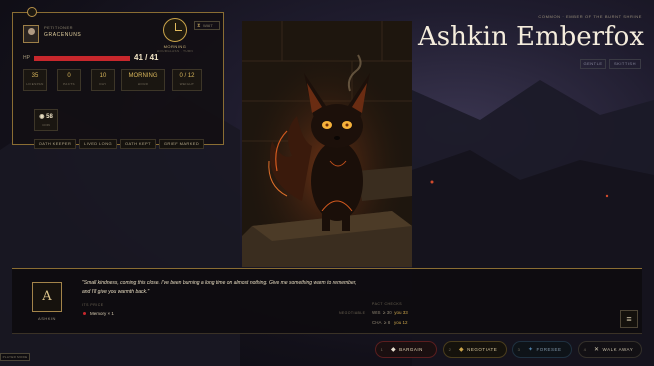 The image size is (654, 366). I want to click on walk-away-icon: ✕, so click(597, 350).